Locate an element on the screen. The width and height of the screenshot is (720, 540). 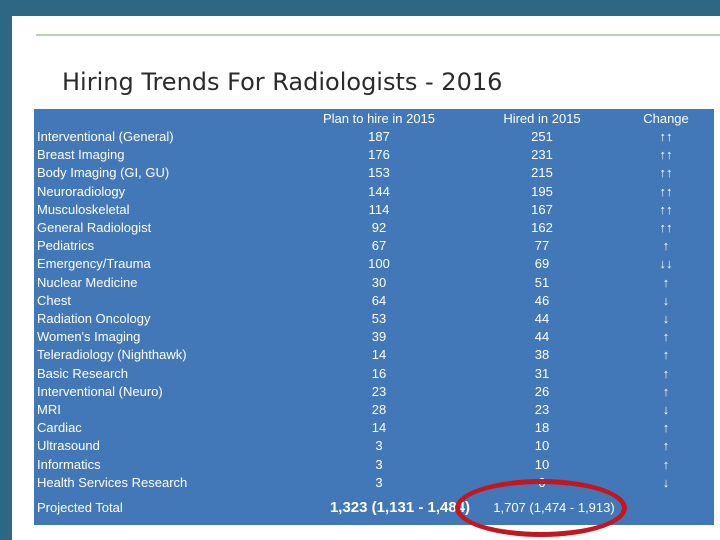
table-row: Interventional (General) 187 251 ↑↑ is located at coordinates (374, 137).